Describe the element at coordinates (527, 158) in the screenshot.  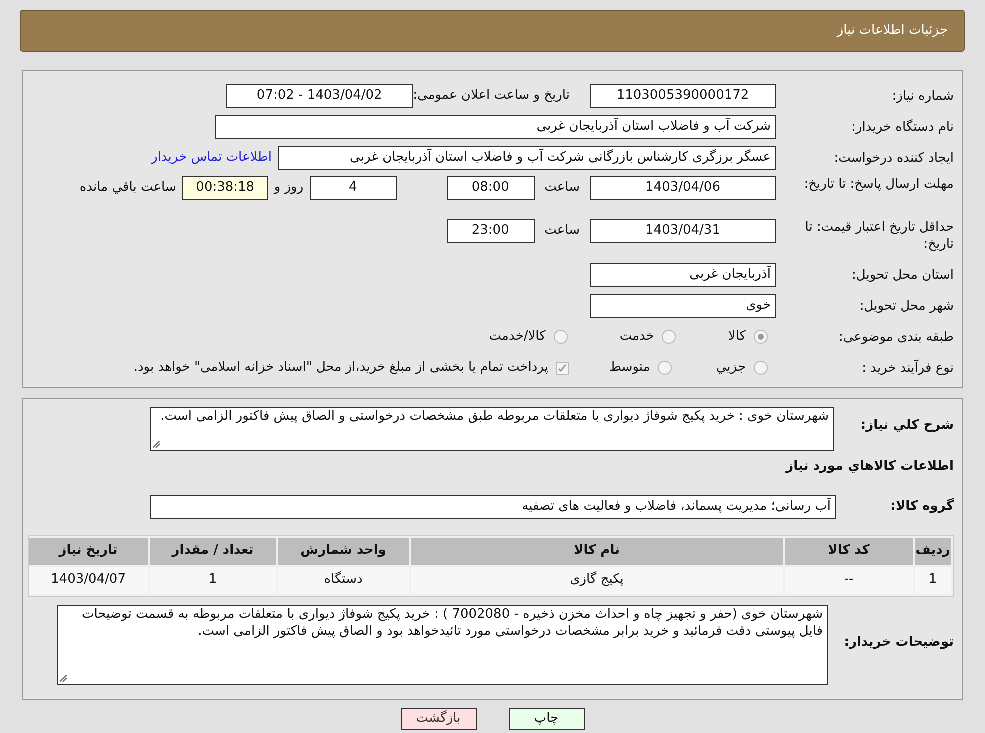
I see `requester-field: عسگر برزگری کارشناس بازرگانی شرکت آب و فاضلاب استان آذربایجان غربی` at that location.